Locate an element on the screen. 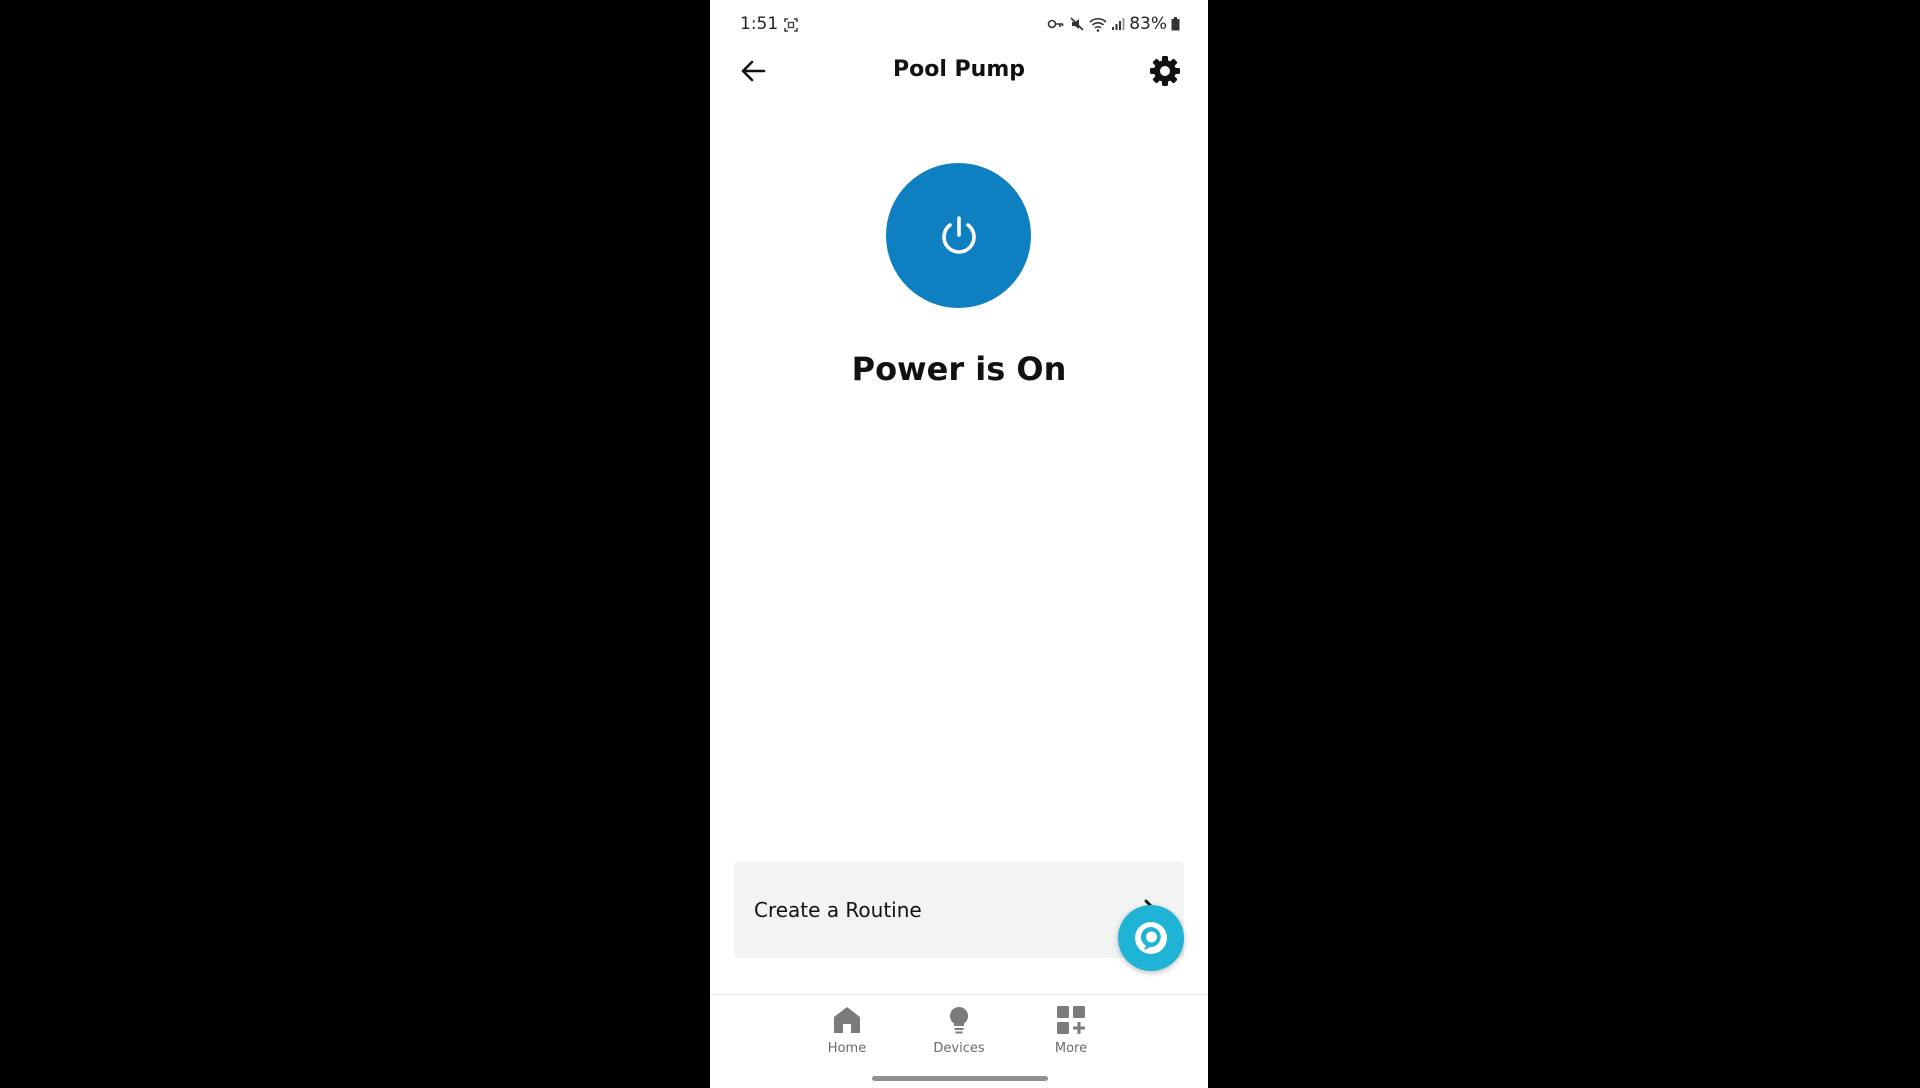  create-routine-button: Create a Routine is located at coordinates (959, 910).